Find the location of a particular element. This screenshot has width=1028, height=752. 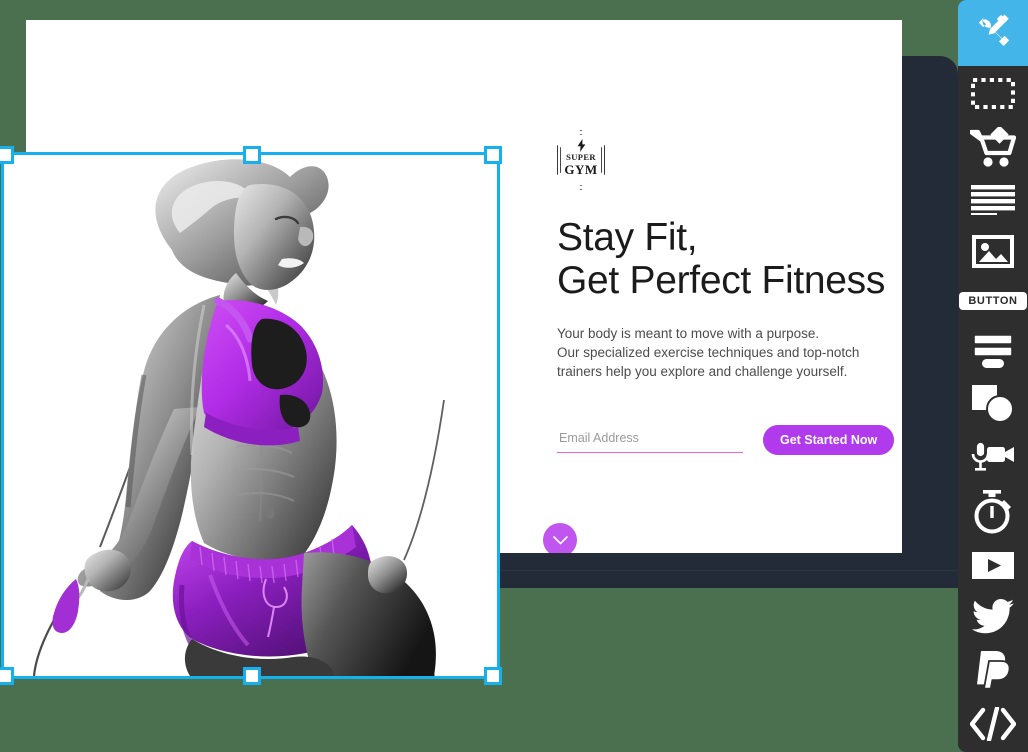

toolbar-item-embed is located at coordinates (993, 724).